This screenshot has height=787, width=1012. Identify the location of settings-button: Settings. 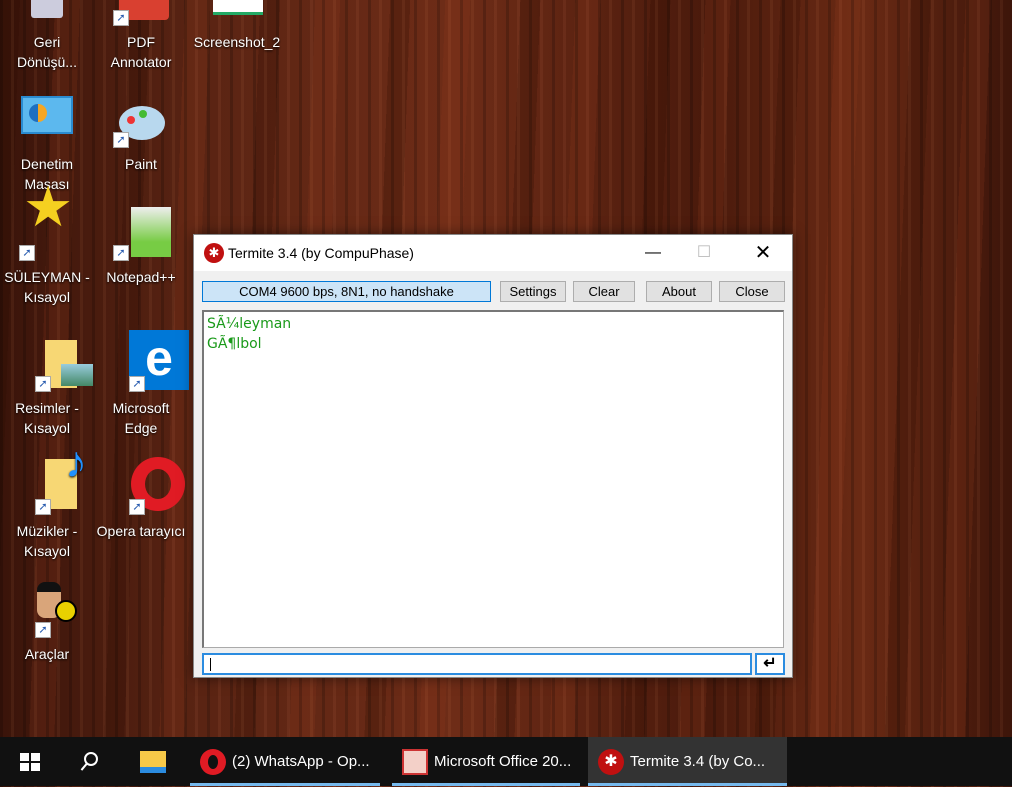
(533, 291).